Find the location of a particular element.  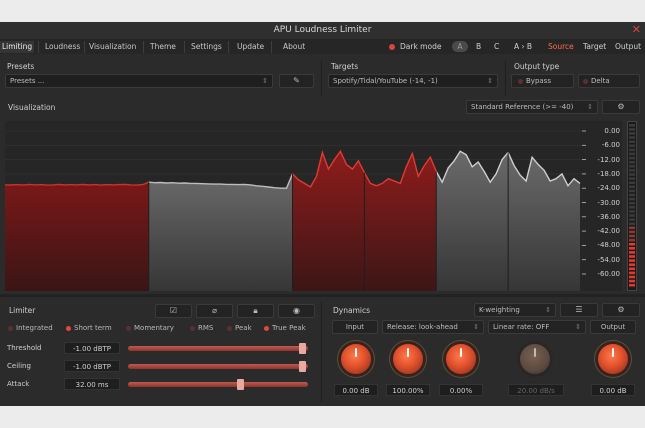

weighting-select: K-weighting ⇕ is located at coordinates (515, 310).